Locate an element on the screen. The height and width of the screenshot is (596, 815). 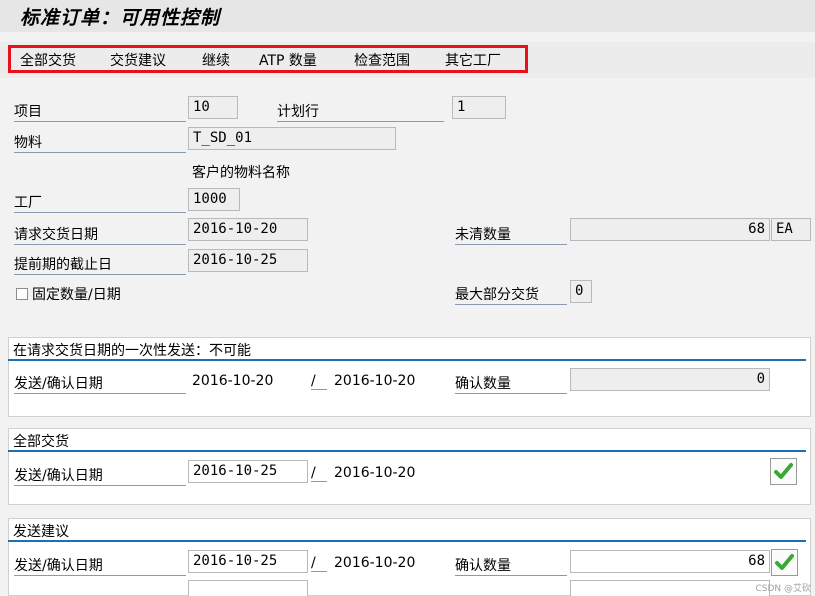
one-time-date2: 2016-10-20 is located at coordinates (375, 381).